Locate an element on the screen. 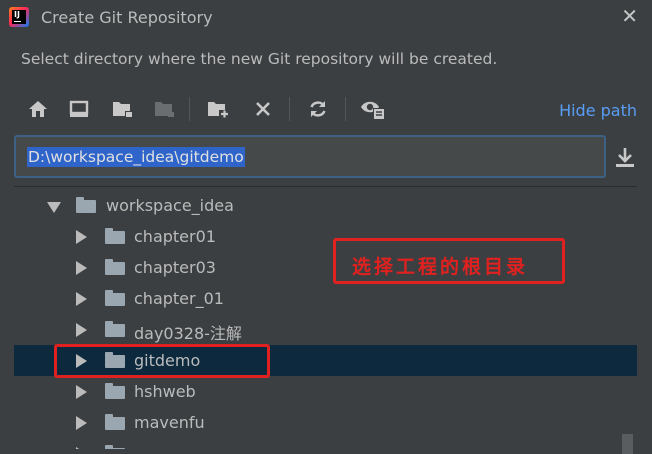 Image resolution: width=652 pixels, height=454 pixels. collapse-arrow-icon is located at coordinates (54, 207).